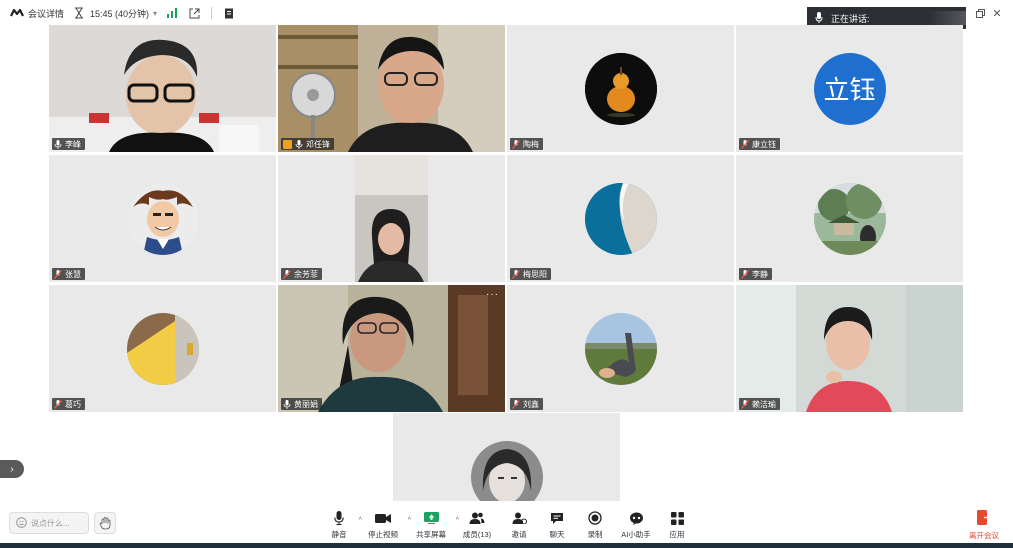 This screenshot has height=548, width=1013. I want to click on participant-name-tag: 梅思阳, so click(530, 274).